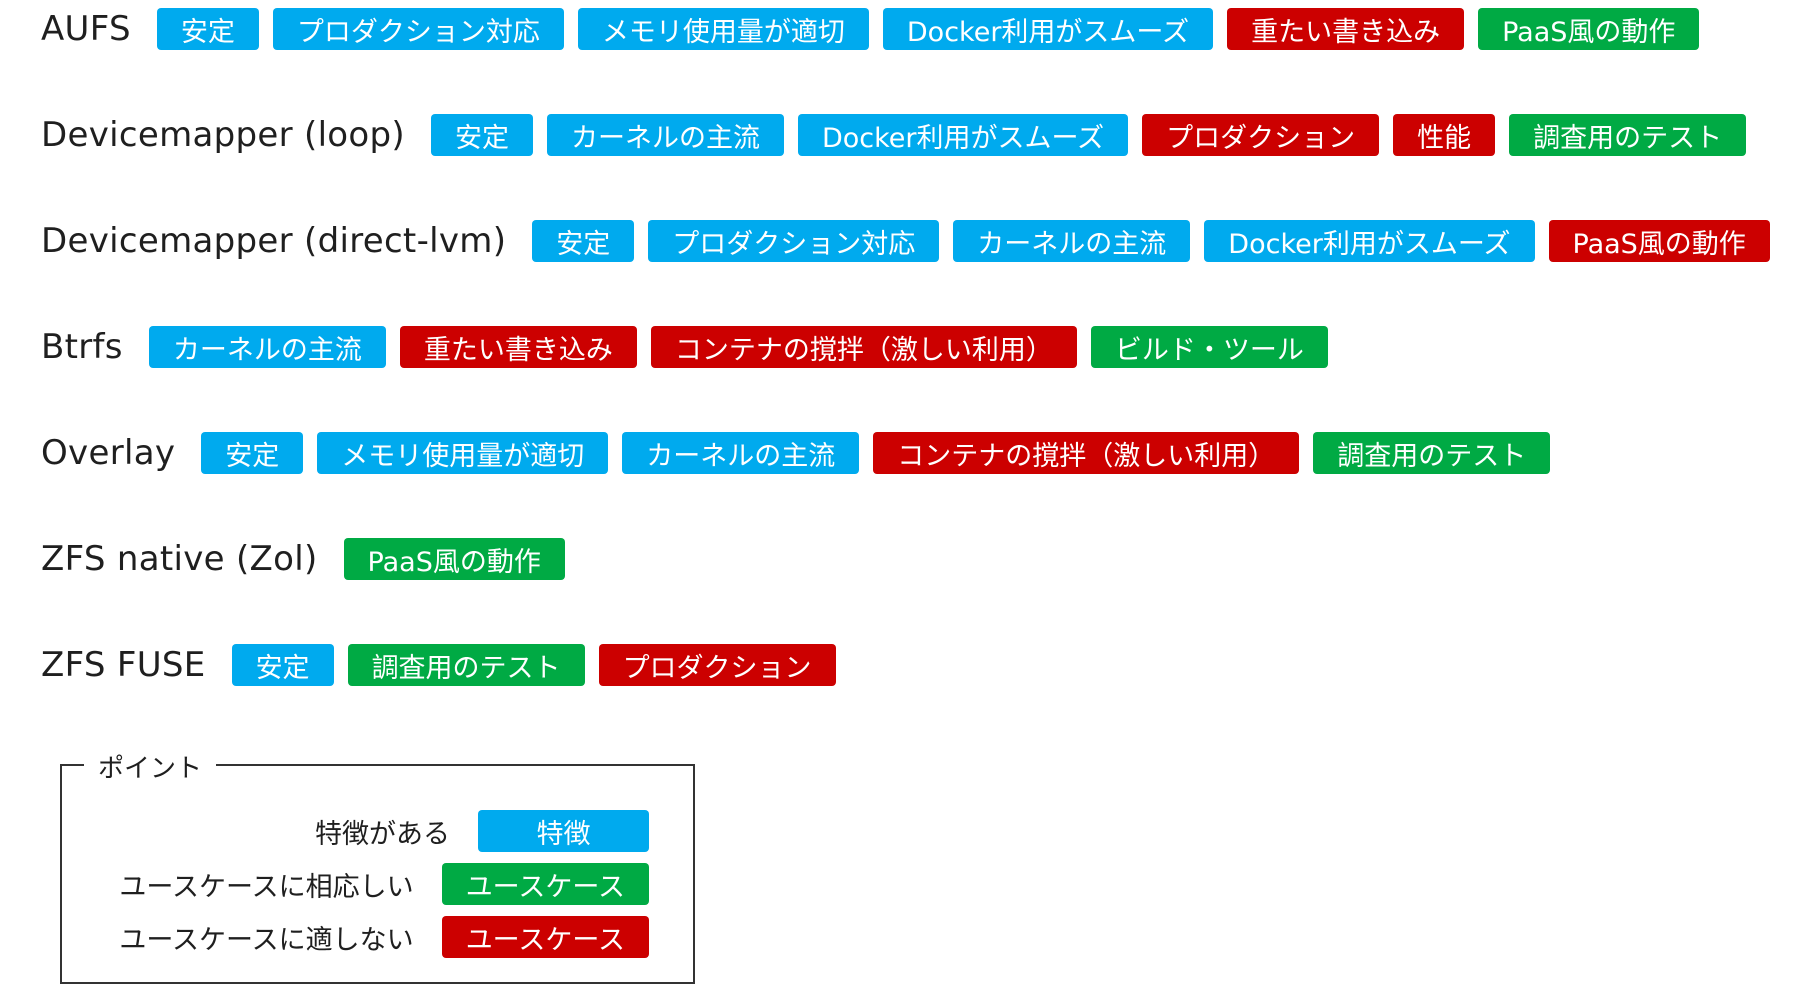  I want to click on row-zfs-native: ZFS native (Zol) PaaS風の動作, so click(310, 559).